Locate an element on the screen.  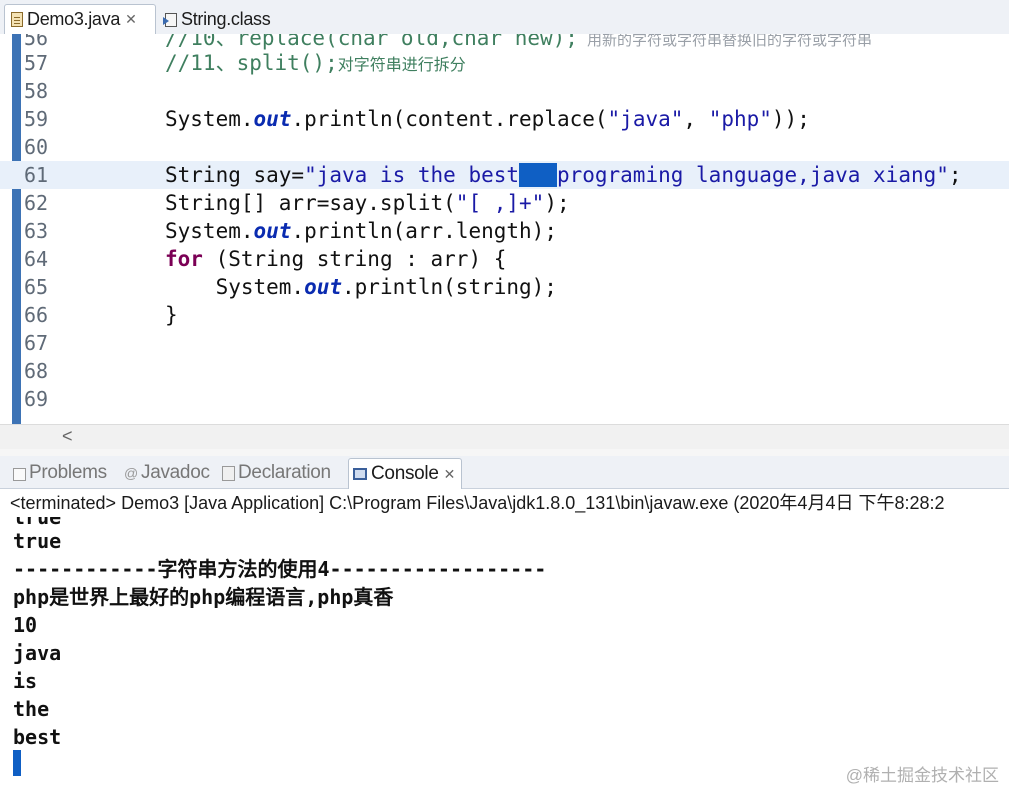
line-number: 62 is located at coordinates (36, 203).